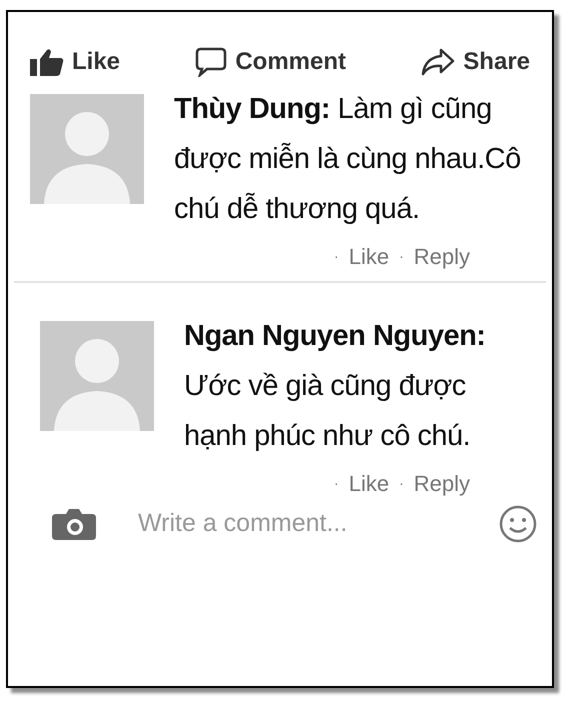 The height and width of the screenshot is (703, 564). Describe the element at coordinates (75, 62) in the screenshot. I see `like-button: Like` at that location.